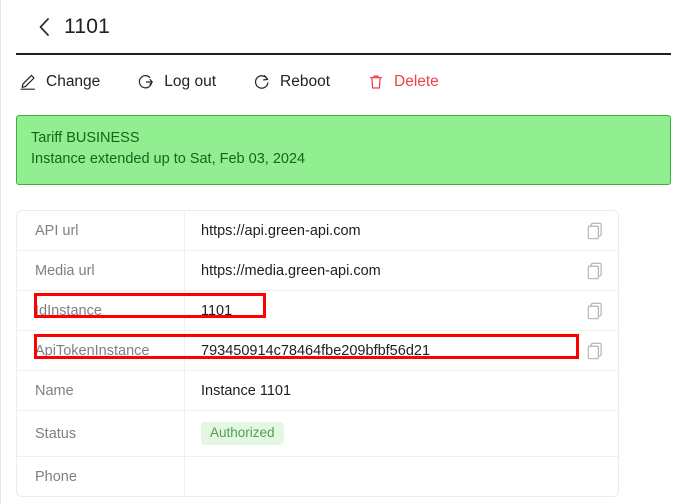 This screenshot has height=504, width=687. I want to click on row-label: Phone, so click(101, 476).